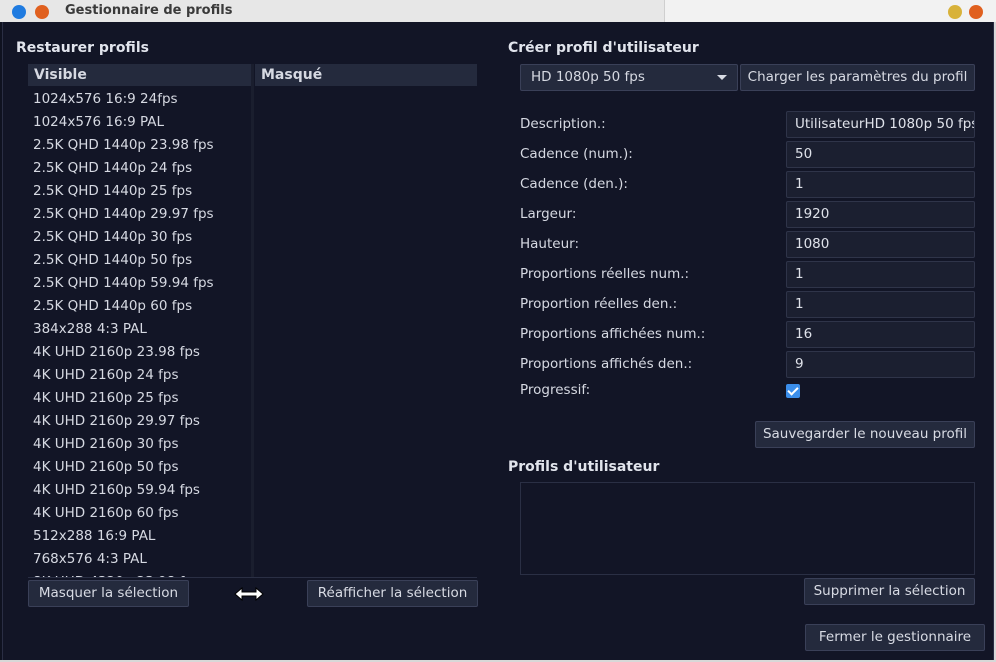 The image size is (996, 662). What do you see at coordinates (599, 304) in the screenshot?
I see `field-label: Proportion réelles den.:` at bounding box center [599, 304].